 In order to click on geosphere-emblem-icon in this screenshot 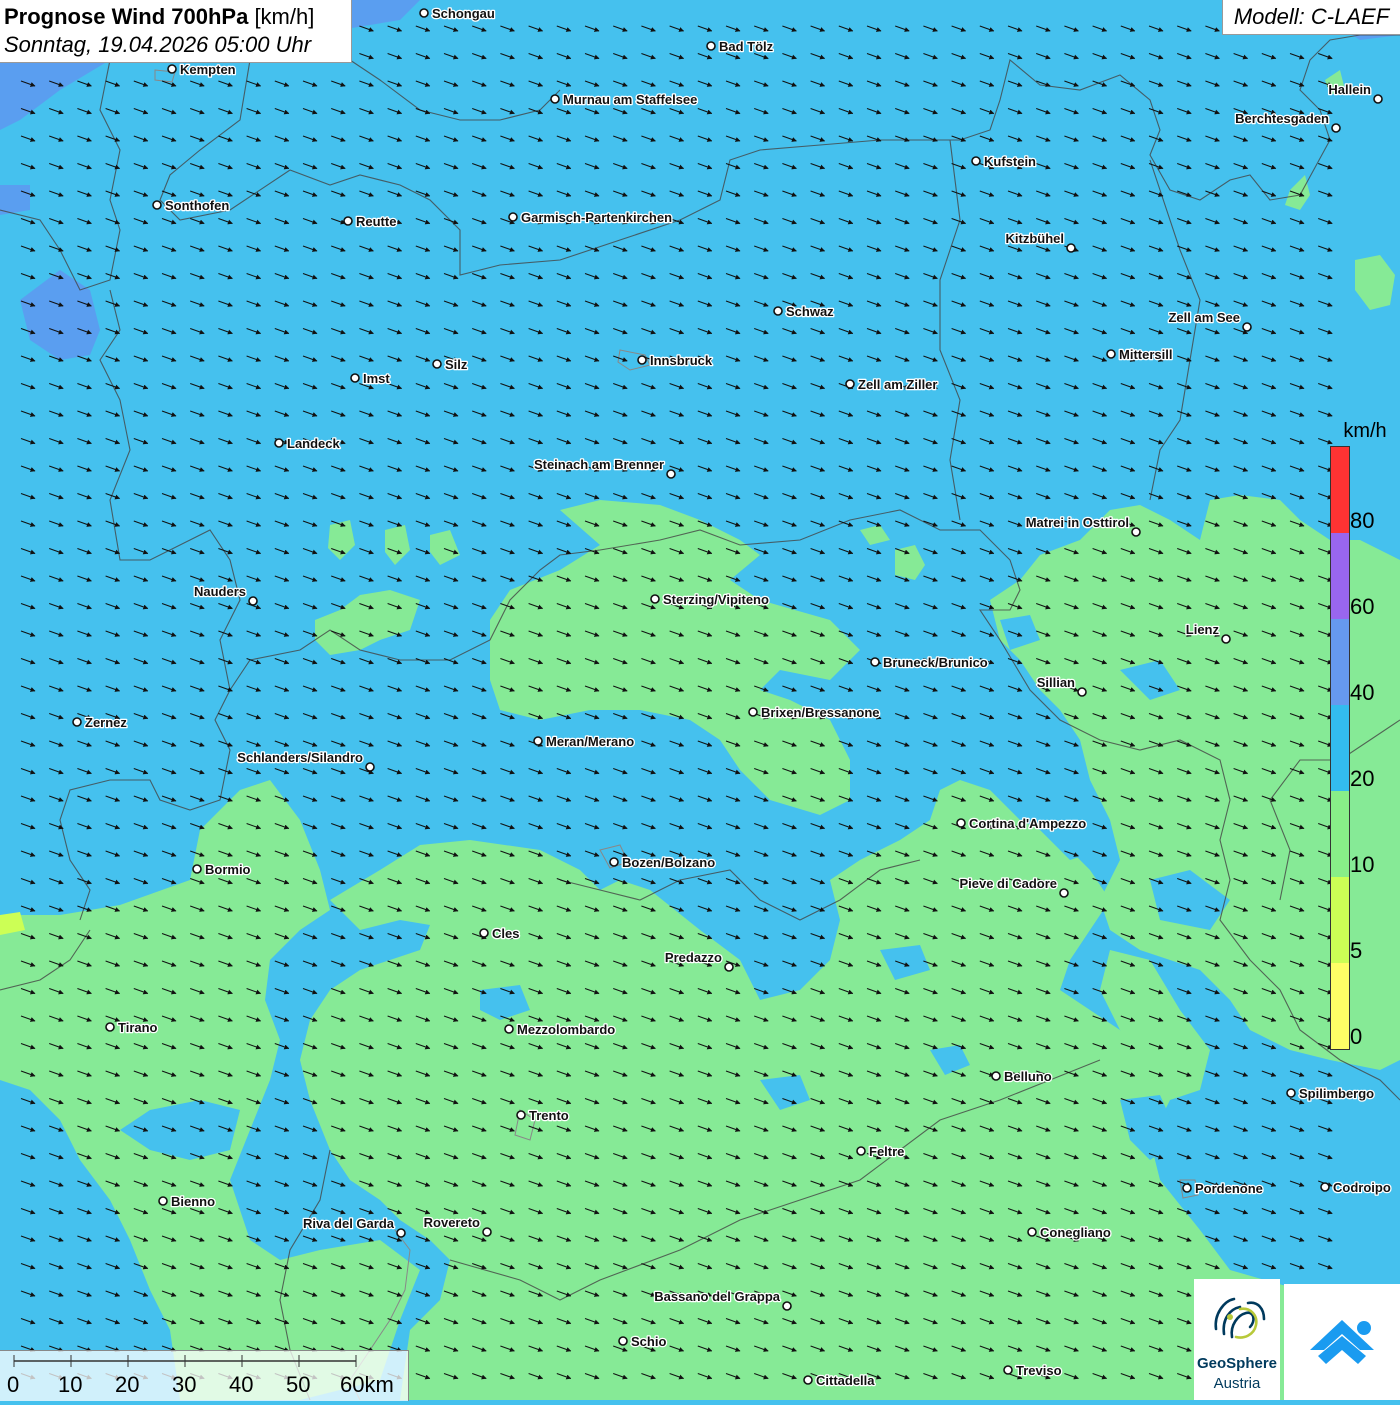, I will do `click(1240, 1318)`.